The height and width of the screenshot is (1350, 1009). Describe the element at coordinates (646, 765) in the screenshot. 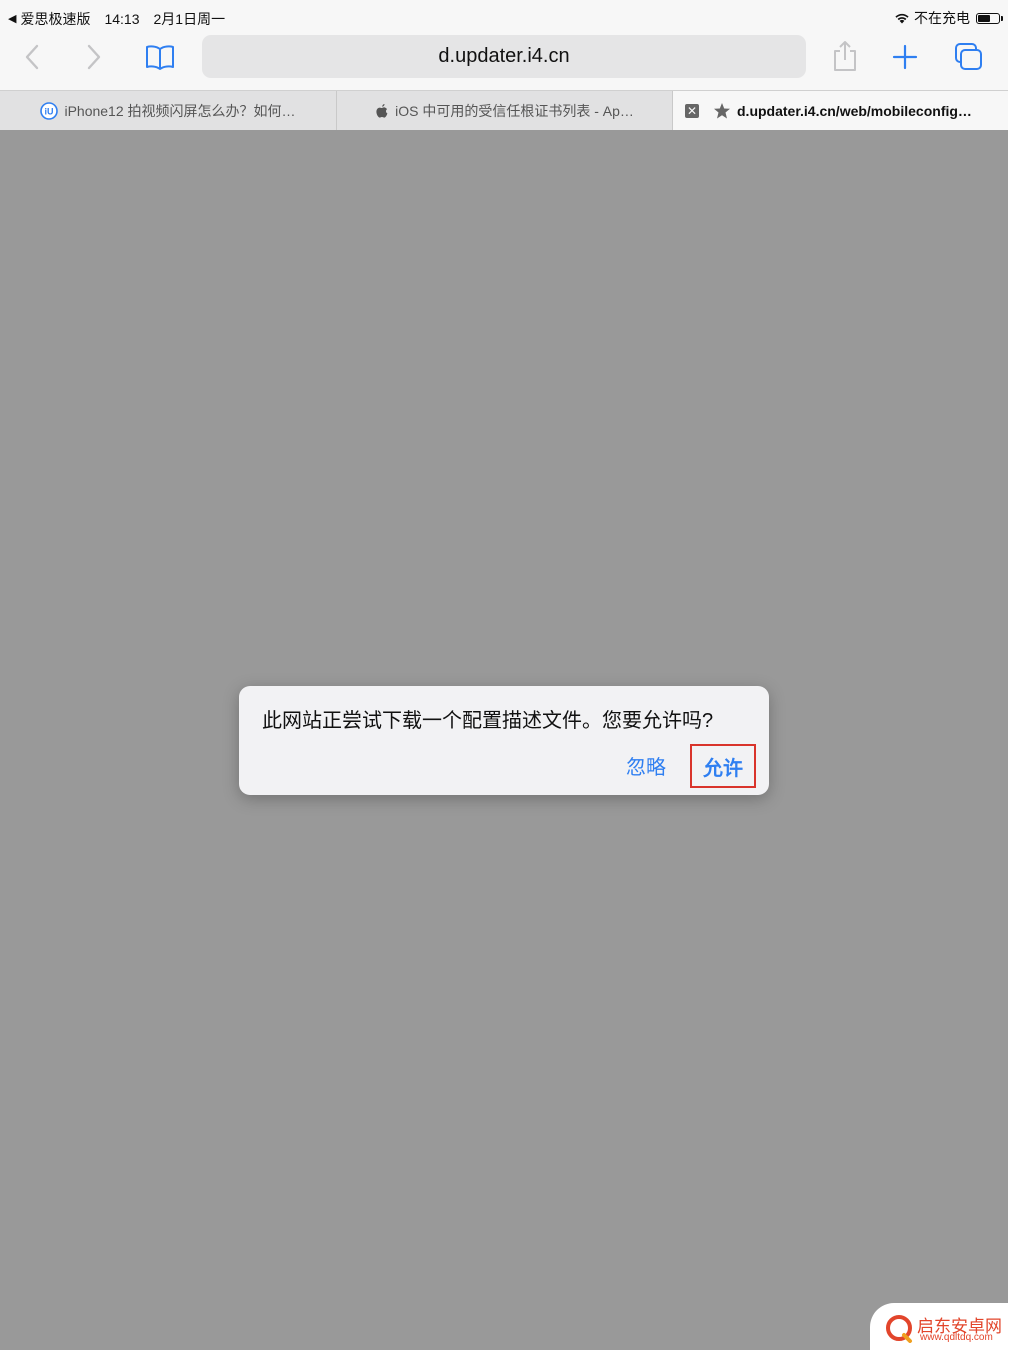

I see `ignore-button: 忽略` at that location.